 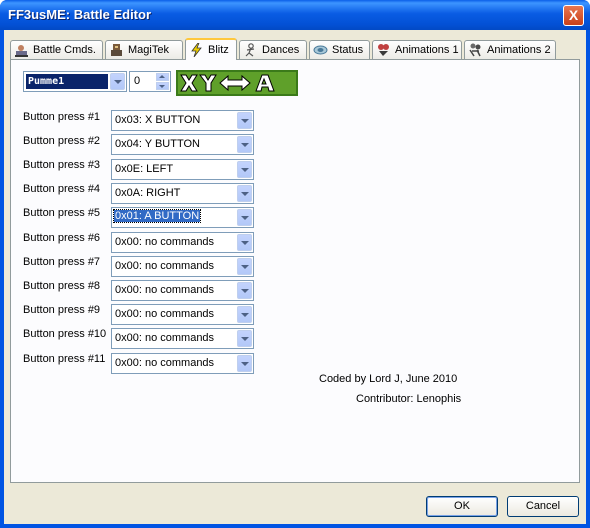 What do you see at coordinates (116, 50) in the screenshot?
I see `magitek-icon` at bounding box center [116, 50].